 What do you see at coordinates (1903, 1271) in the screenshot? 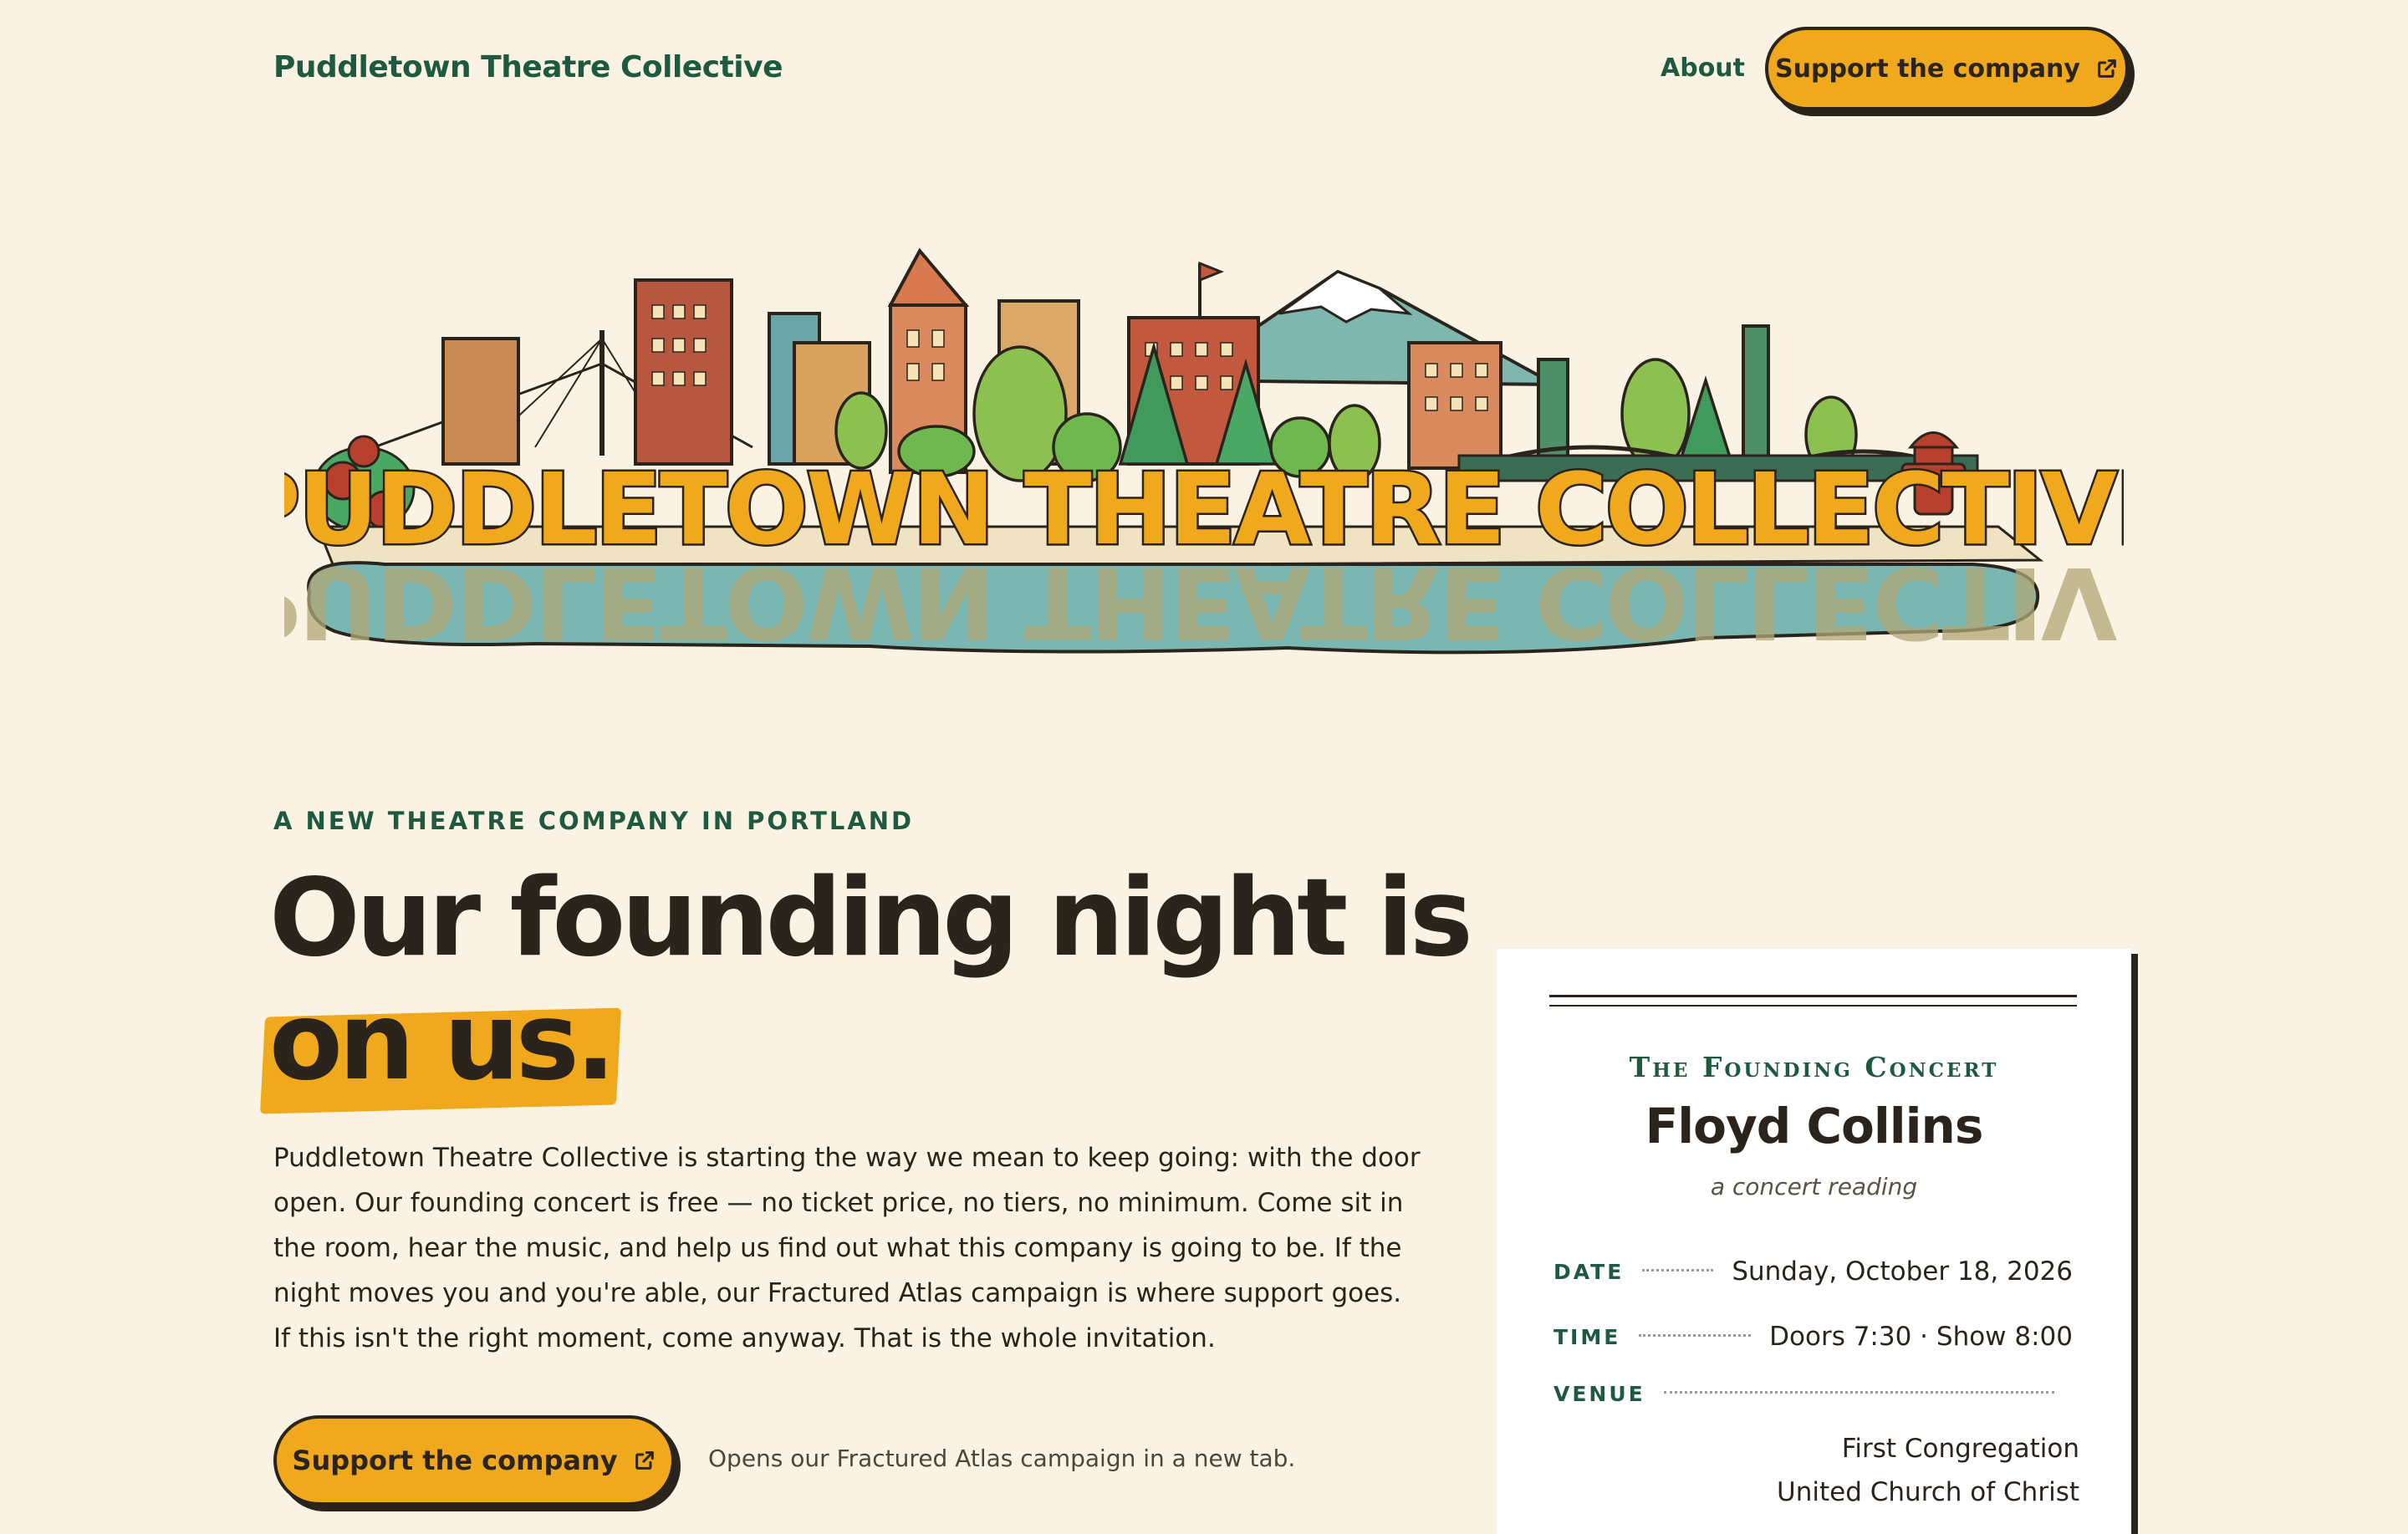
I see `date-value: Sunday, October 18, 2026` at bounding box center [1903, 1271].